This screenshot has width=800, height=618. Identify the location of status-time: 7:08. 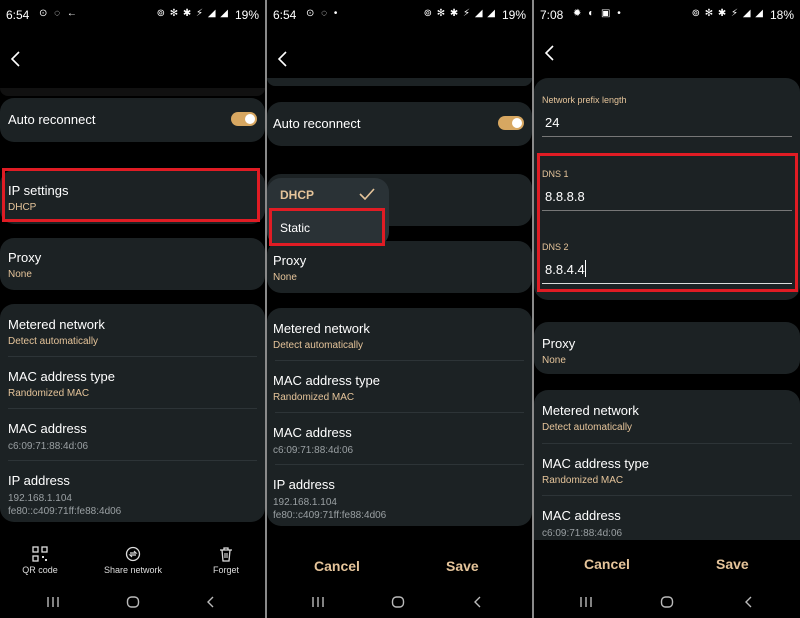
(552, 15).